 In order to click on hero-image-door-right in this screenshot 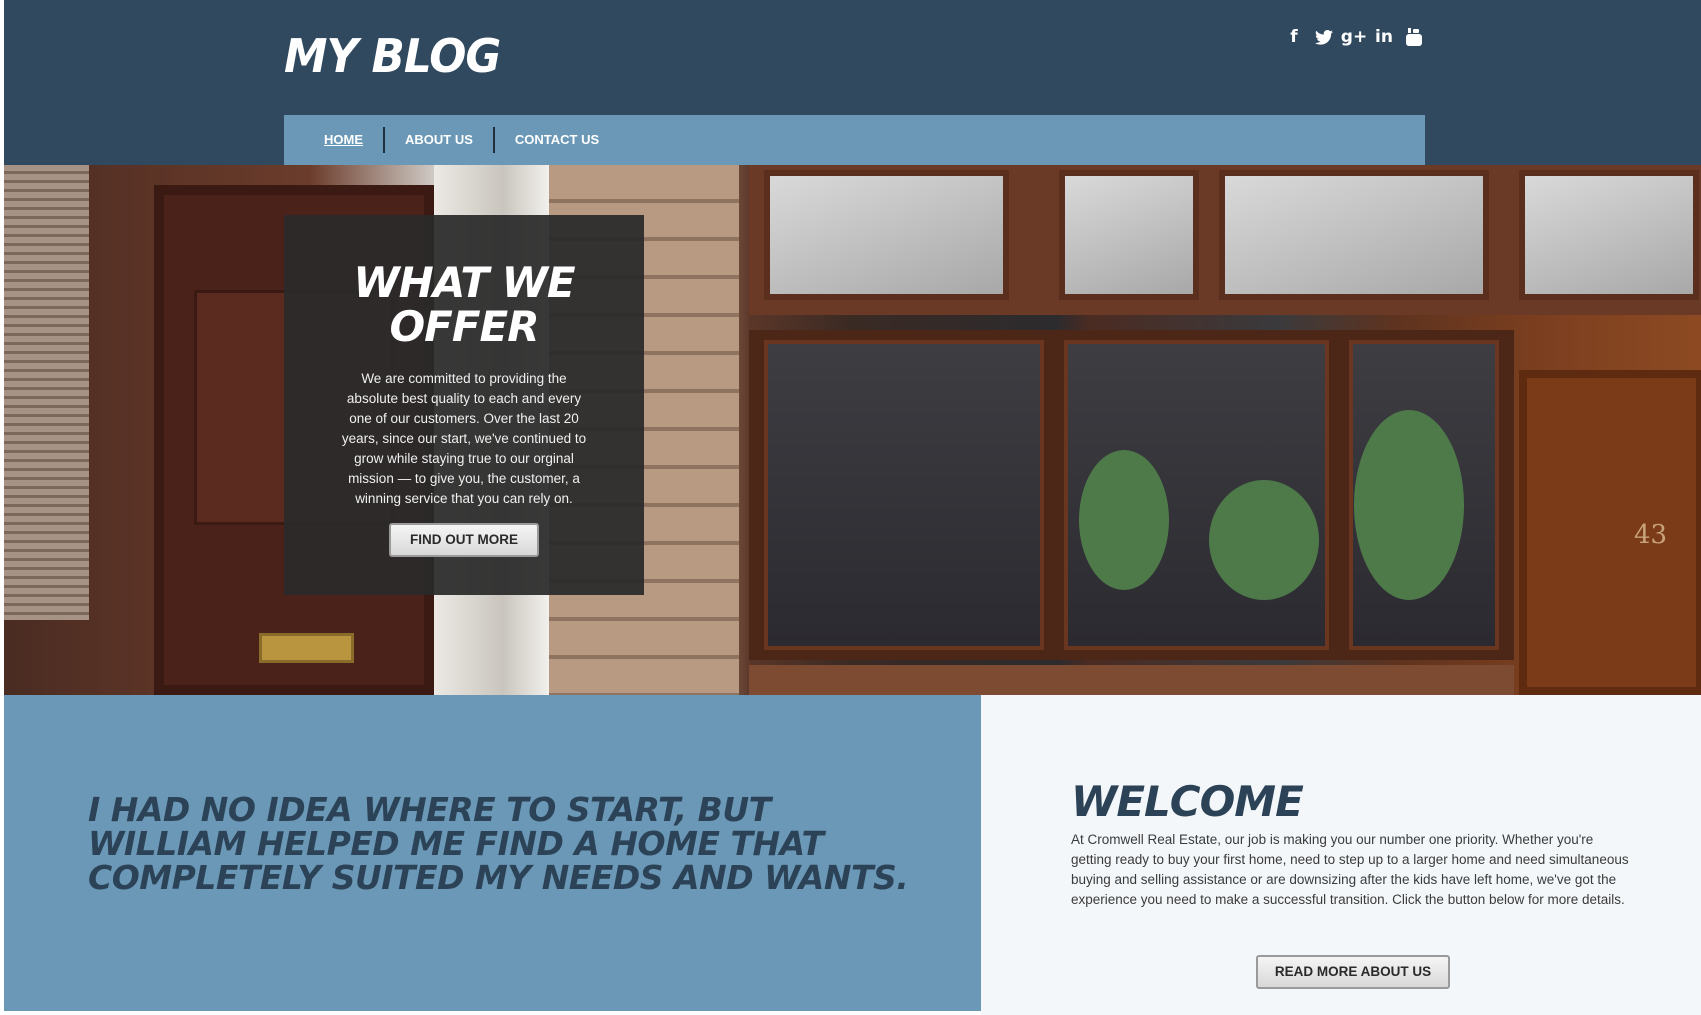, I will do `click(1610, 532)`.